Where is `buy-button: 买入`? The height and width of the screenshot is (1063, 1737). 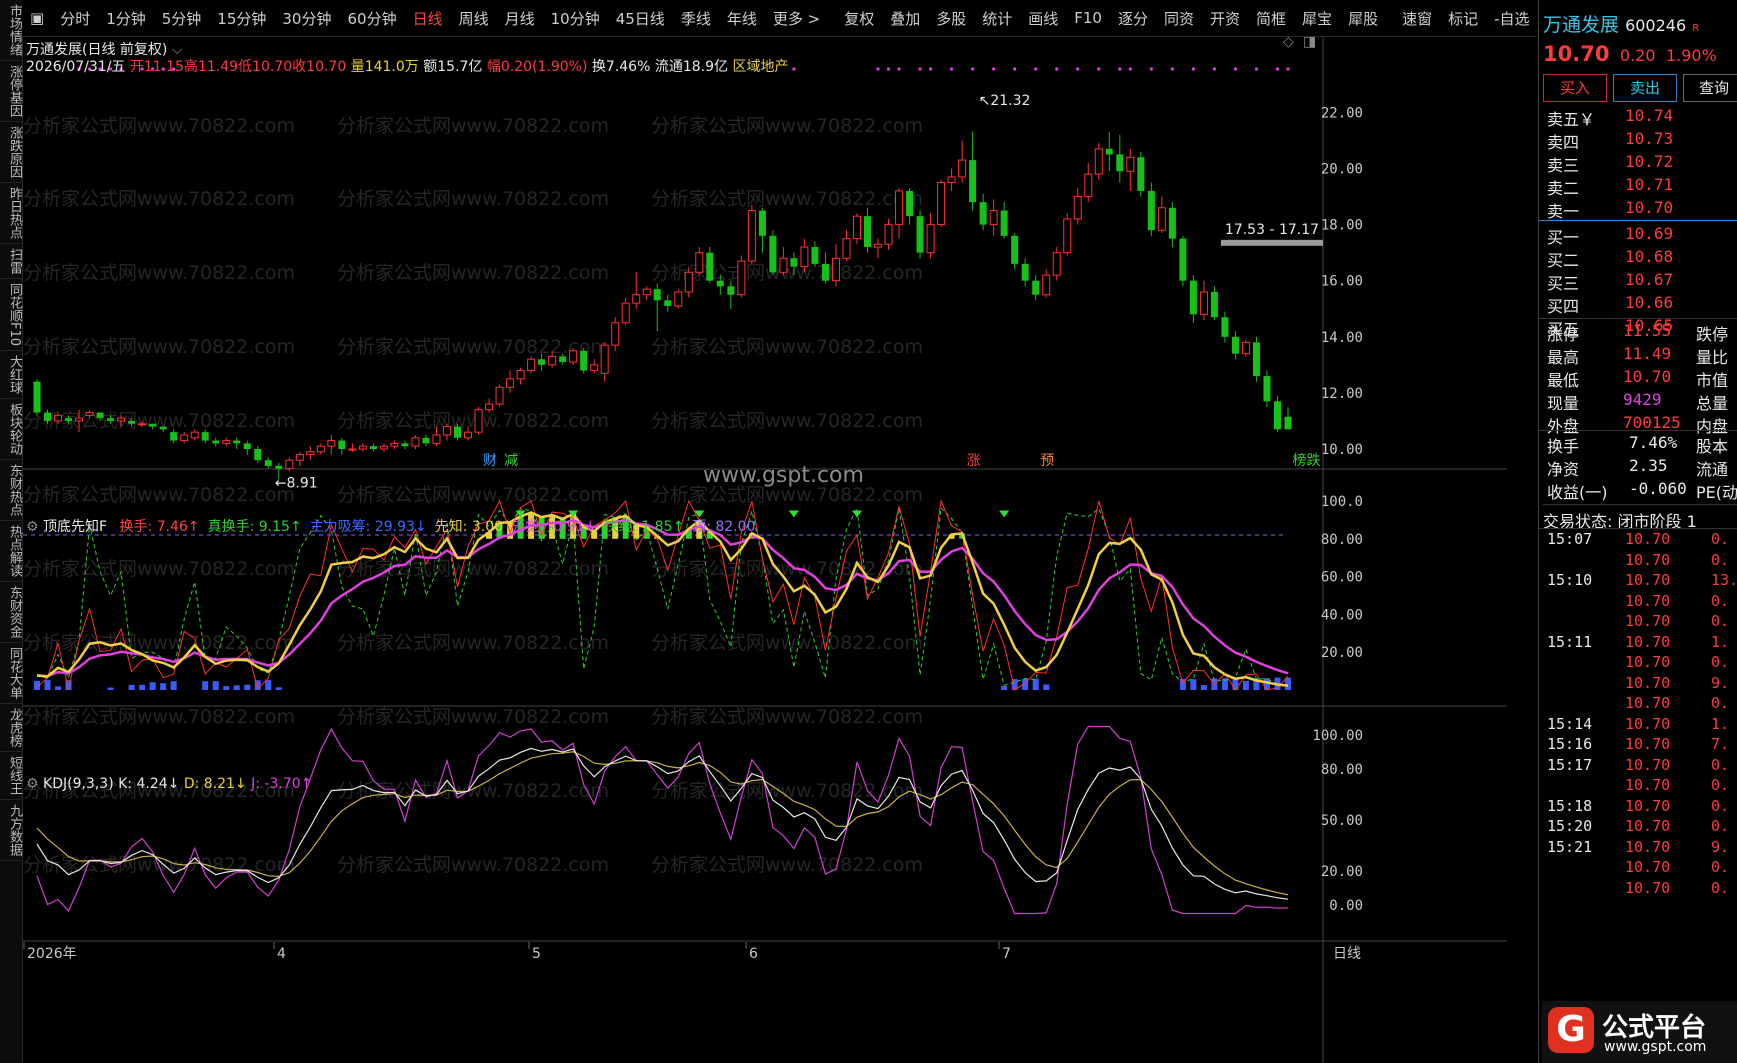 buy-button: 买入 is located at coordinates (1575, 88).